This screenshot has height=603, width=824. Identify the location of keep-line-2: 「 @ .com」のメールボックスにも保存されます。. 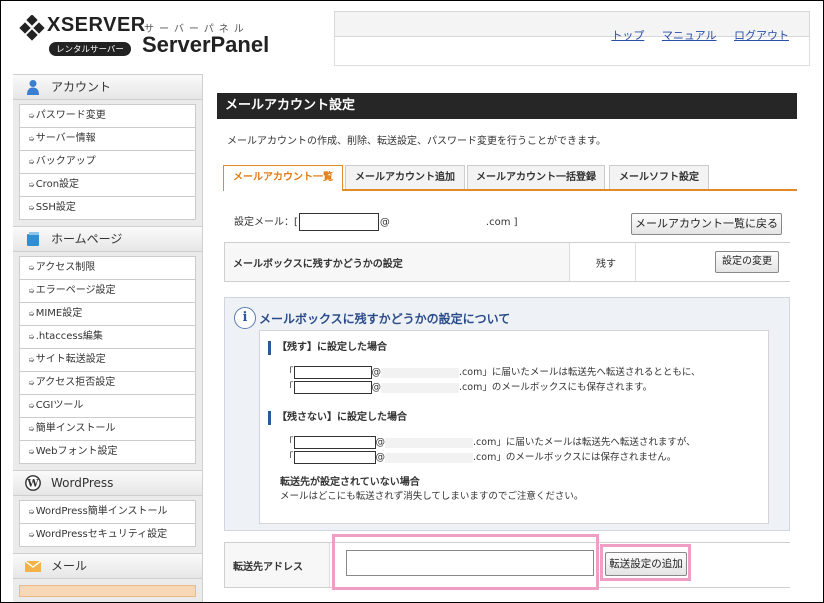
(468, 386).